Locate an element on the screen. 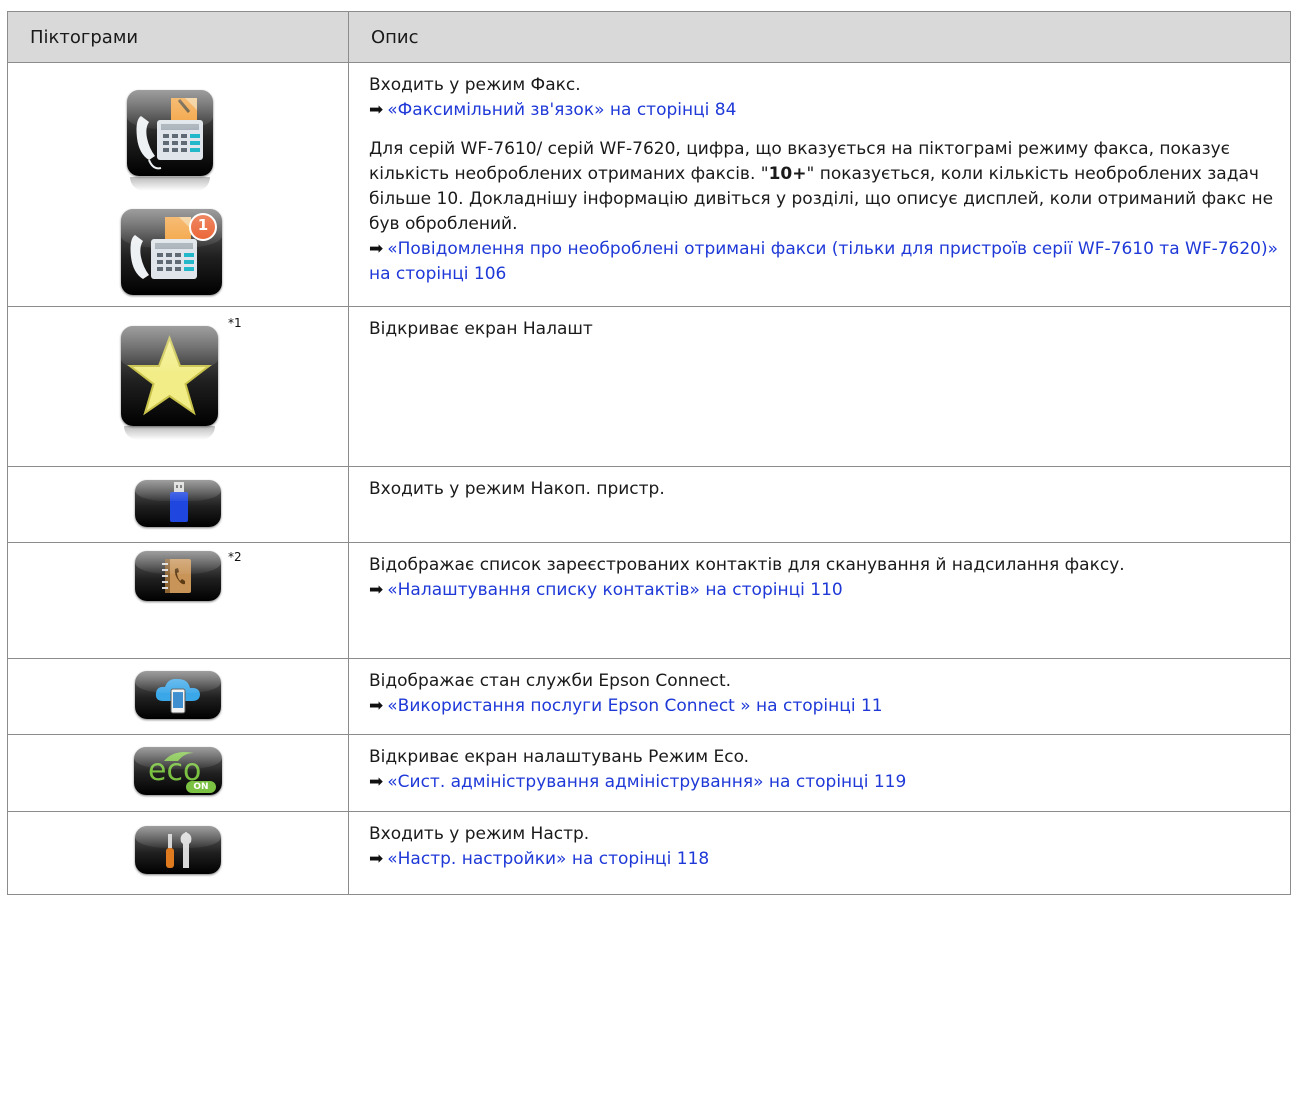 This screenshot has height=1099, width=1291. fax-badge-count: 1 is located at coordinates (203, 225).